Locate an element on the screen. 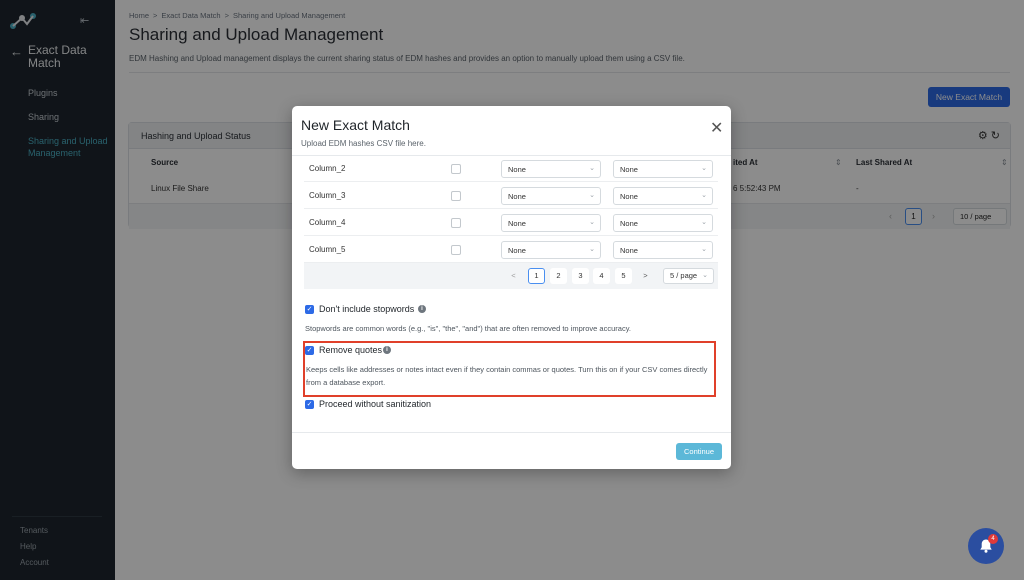 Image resolution: width=1024 pixels, height=580 pixels. page-1: 1 is located at coordinates (536, 276).